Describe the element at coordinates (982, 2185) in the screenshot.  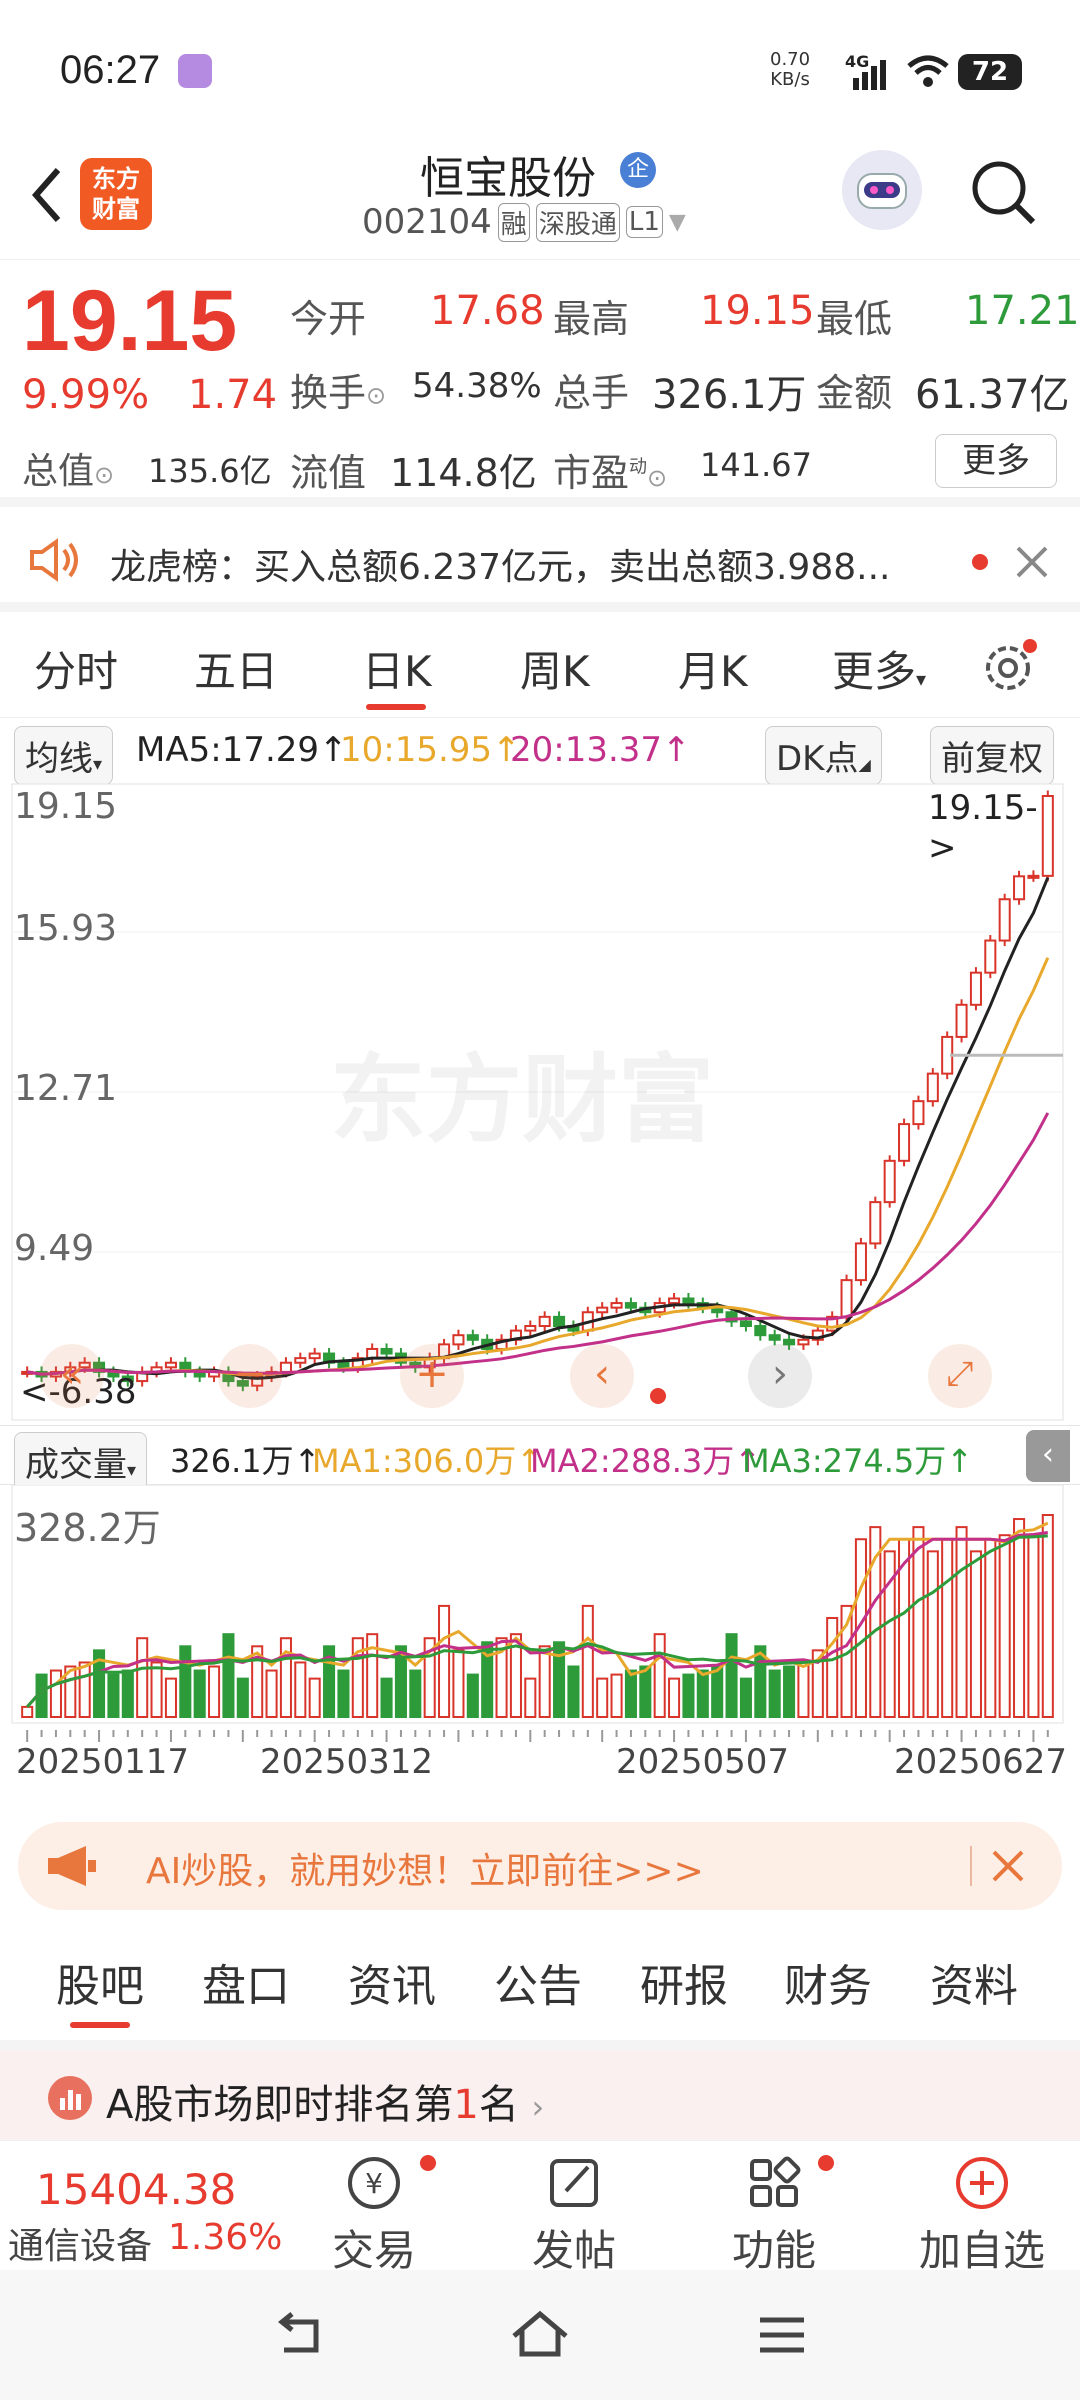
I see `add-watchlist-icon` at that location.